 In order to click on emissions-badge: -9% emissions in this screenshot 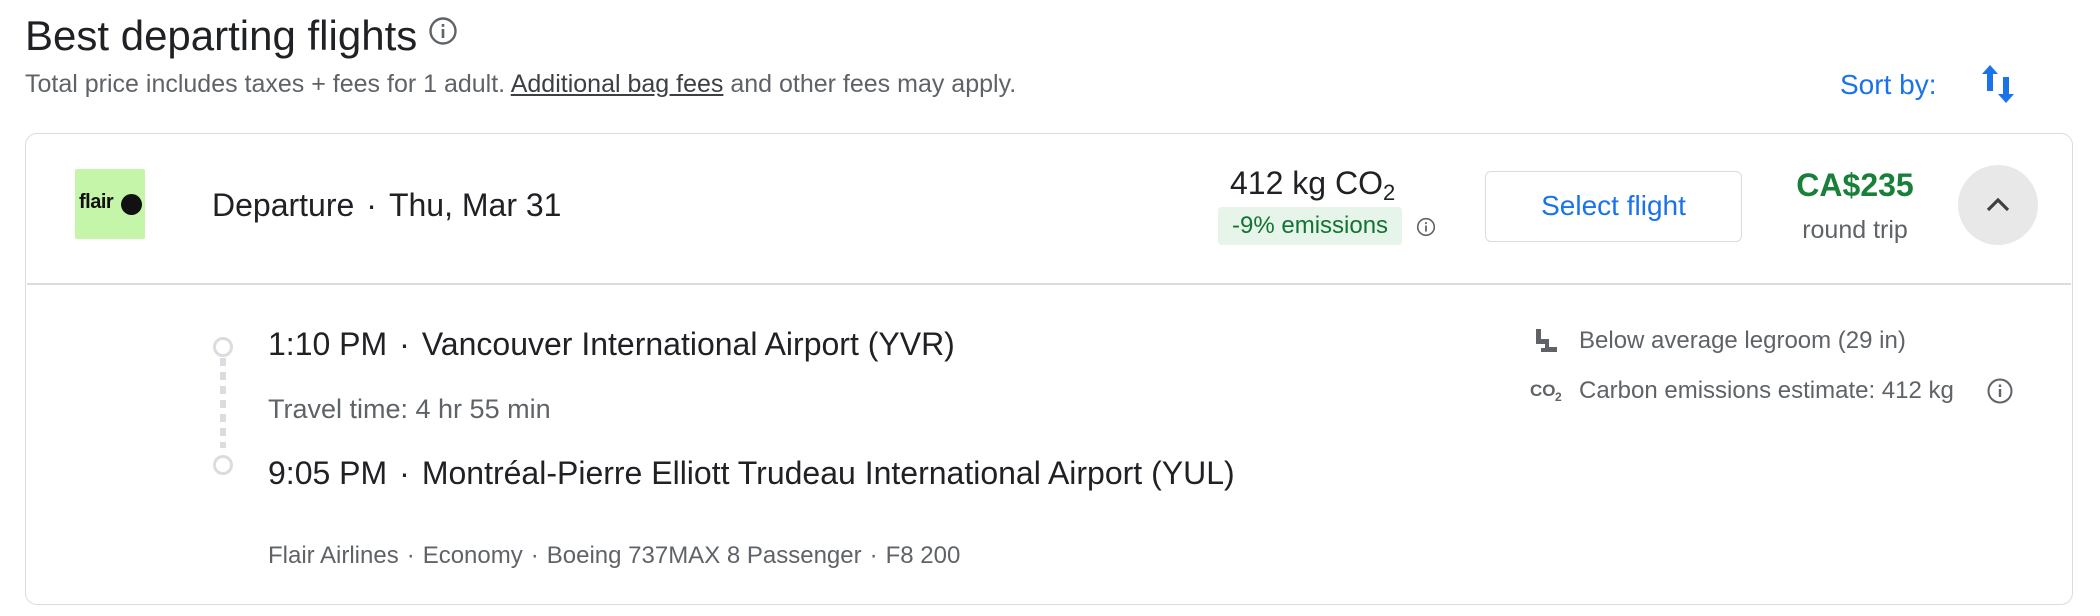, I will do `click(1310, 226)`.